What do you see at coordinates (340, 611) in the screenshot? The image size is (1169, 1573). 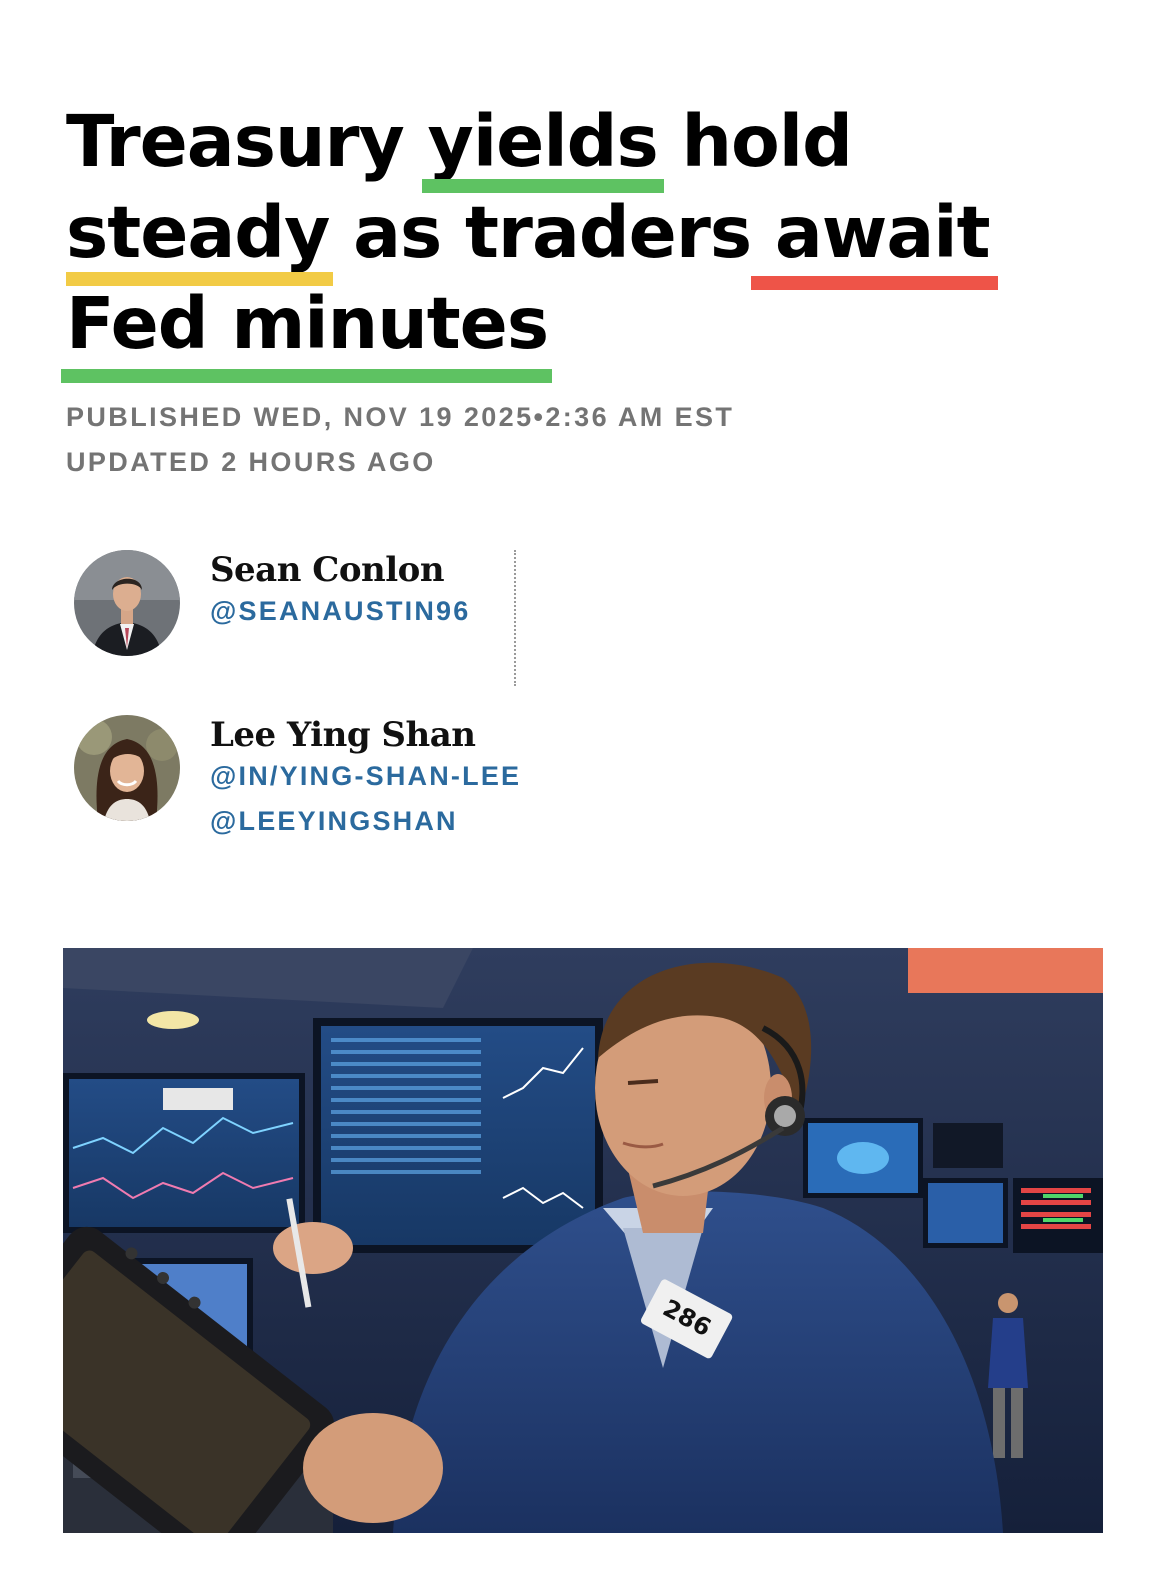 I see `author-handle-link: @SEANAUSTIN96` at bounding box center [340, 611].